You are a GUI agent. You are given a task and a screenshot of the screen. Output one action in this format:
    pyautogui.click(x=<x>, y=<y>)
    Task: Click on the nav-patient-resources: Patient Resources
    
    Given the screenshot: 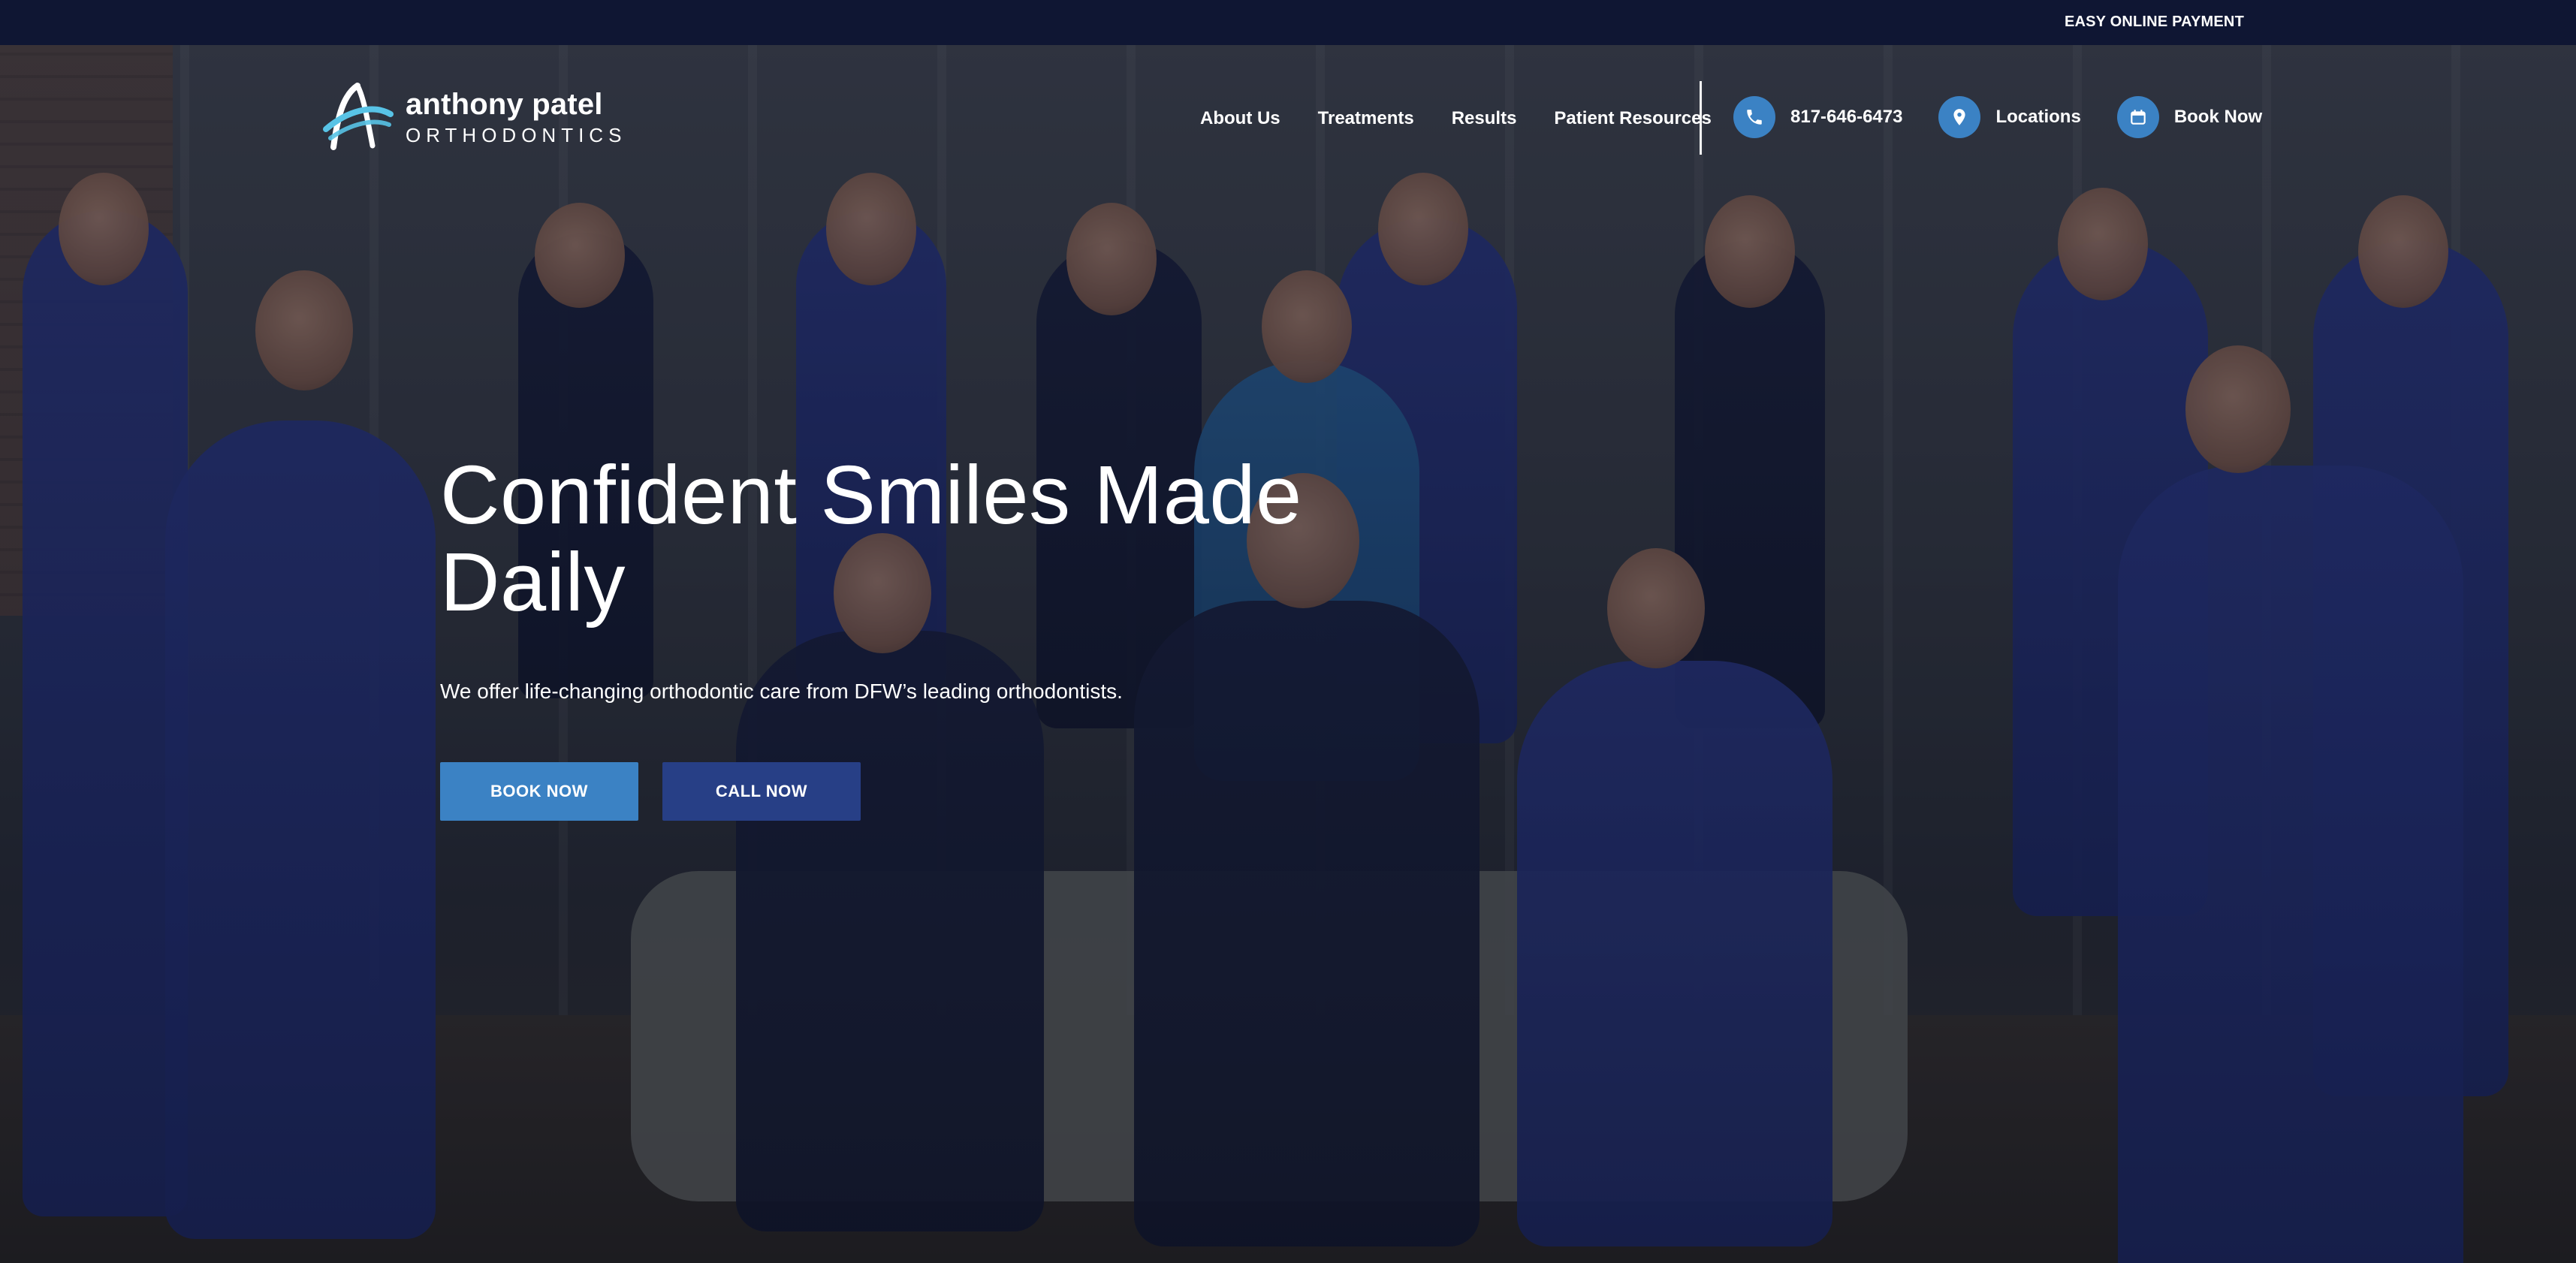 What is the action you would take?
    pyautogui.click(x=1633, y=119)
    